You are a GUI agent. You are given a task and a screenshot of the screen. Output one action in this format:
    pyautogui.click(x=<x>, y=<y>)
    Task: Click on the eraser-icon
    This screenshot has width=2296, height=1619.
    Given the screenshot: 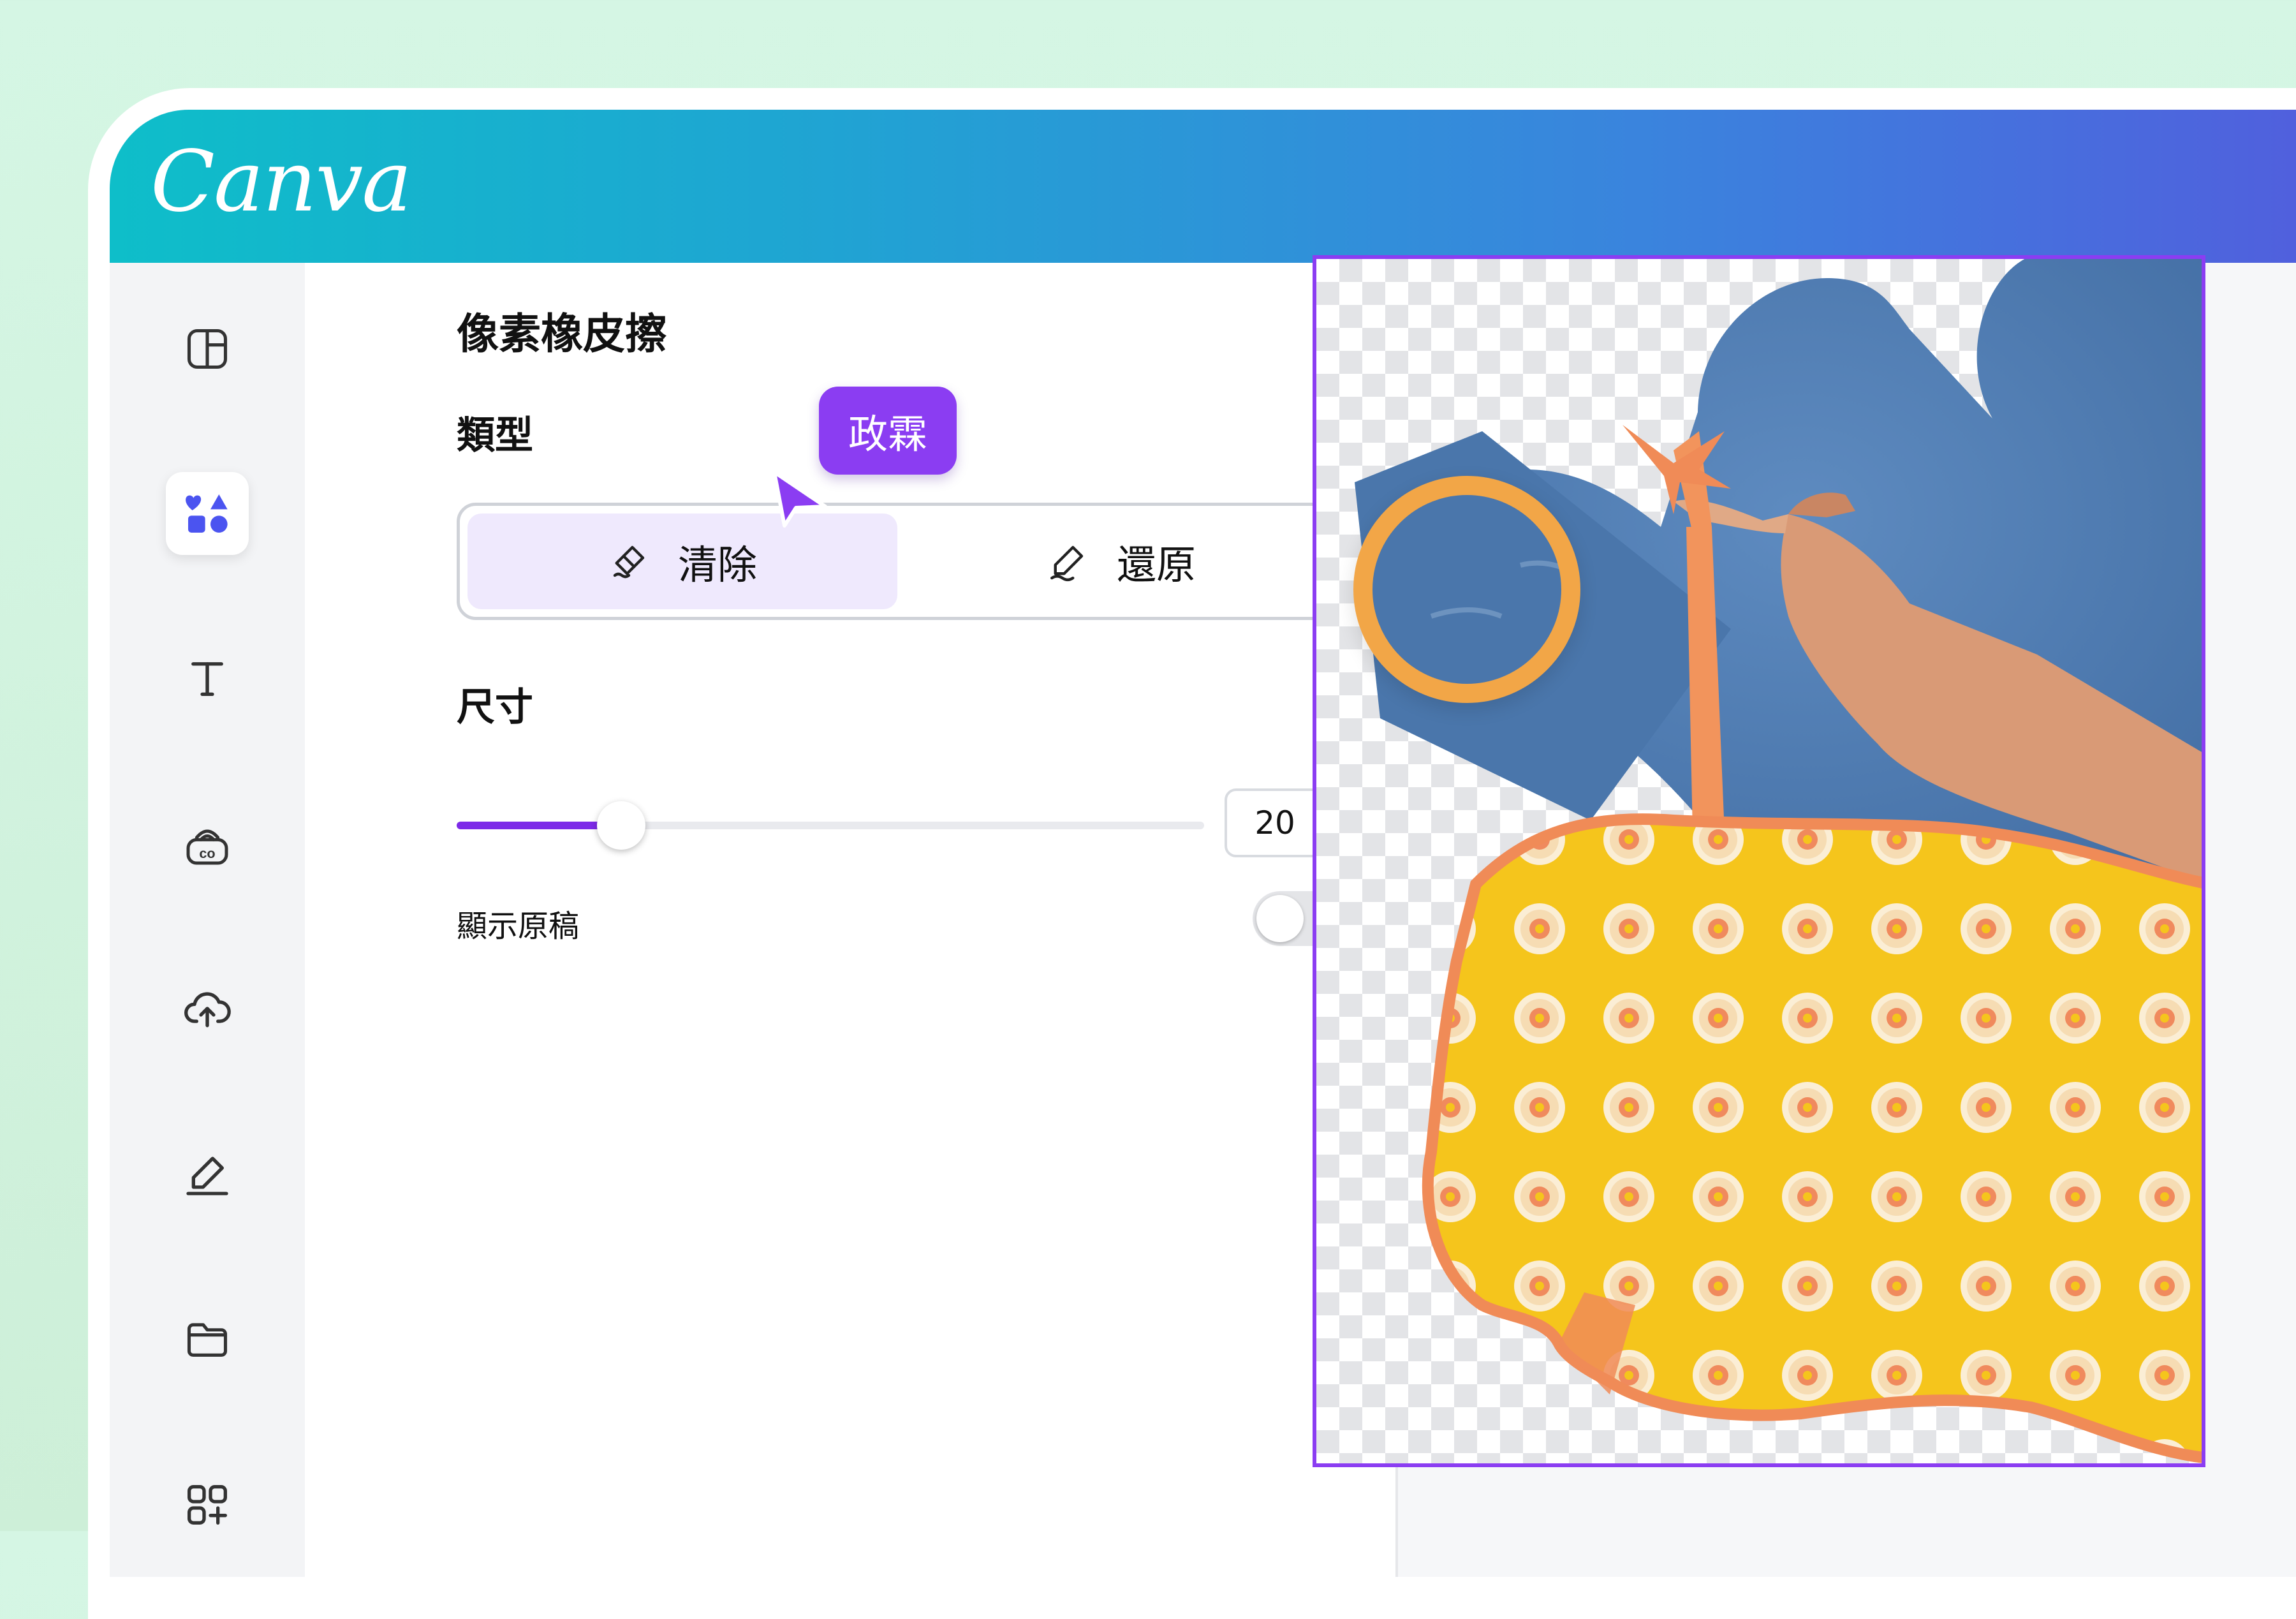 What is the action you would take?
    pyautogui.click(x=629, y=562)
    